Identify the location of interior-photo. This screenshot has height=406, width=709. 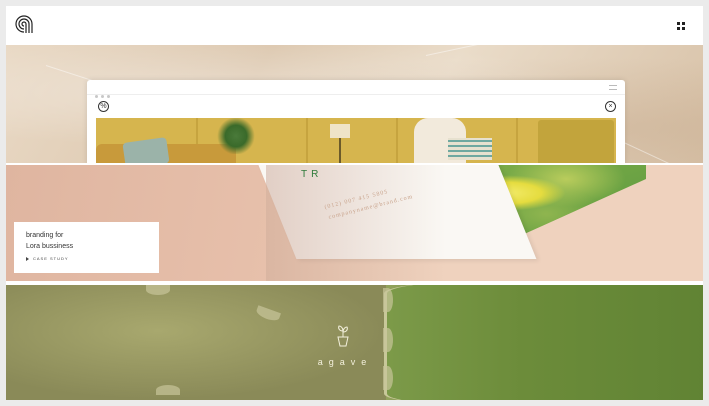
(356, 140).